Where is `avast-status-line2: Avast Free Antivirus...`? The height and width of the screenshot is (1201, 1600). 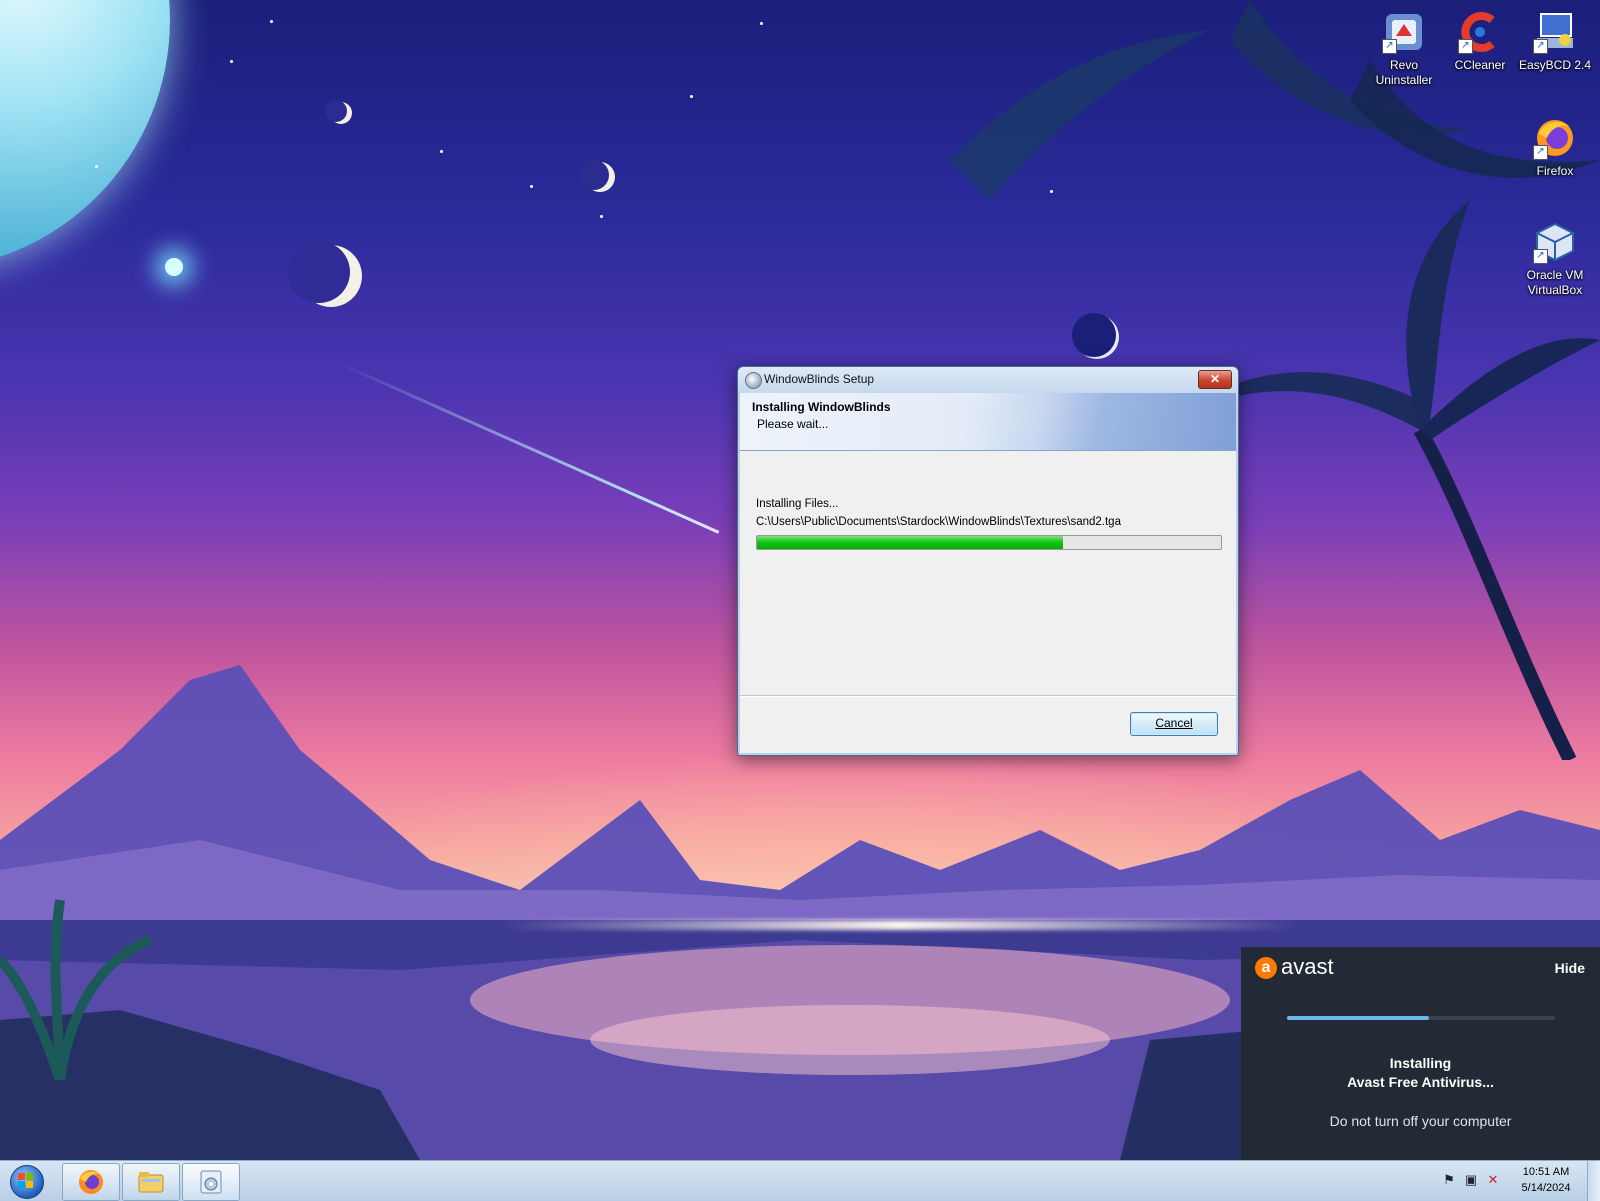
avast-status-line2: Avast Free Antivirus... is located at coordinates (1420, 1082).